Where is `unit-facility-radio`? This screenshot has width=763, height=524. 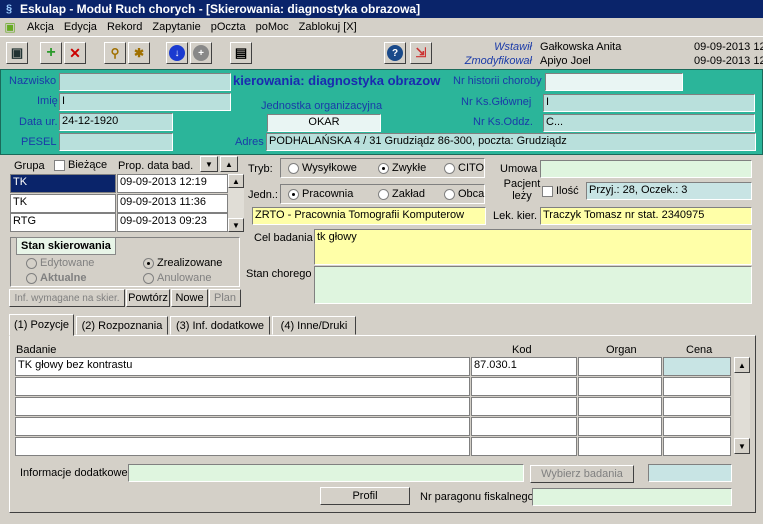 unit-facility-radio is located at coordinates (383, 194).